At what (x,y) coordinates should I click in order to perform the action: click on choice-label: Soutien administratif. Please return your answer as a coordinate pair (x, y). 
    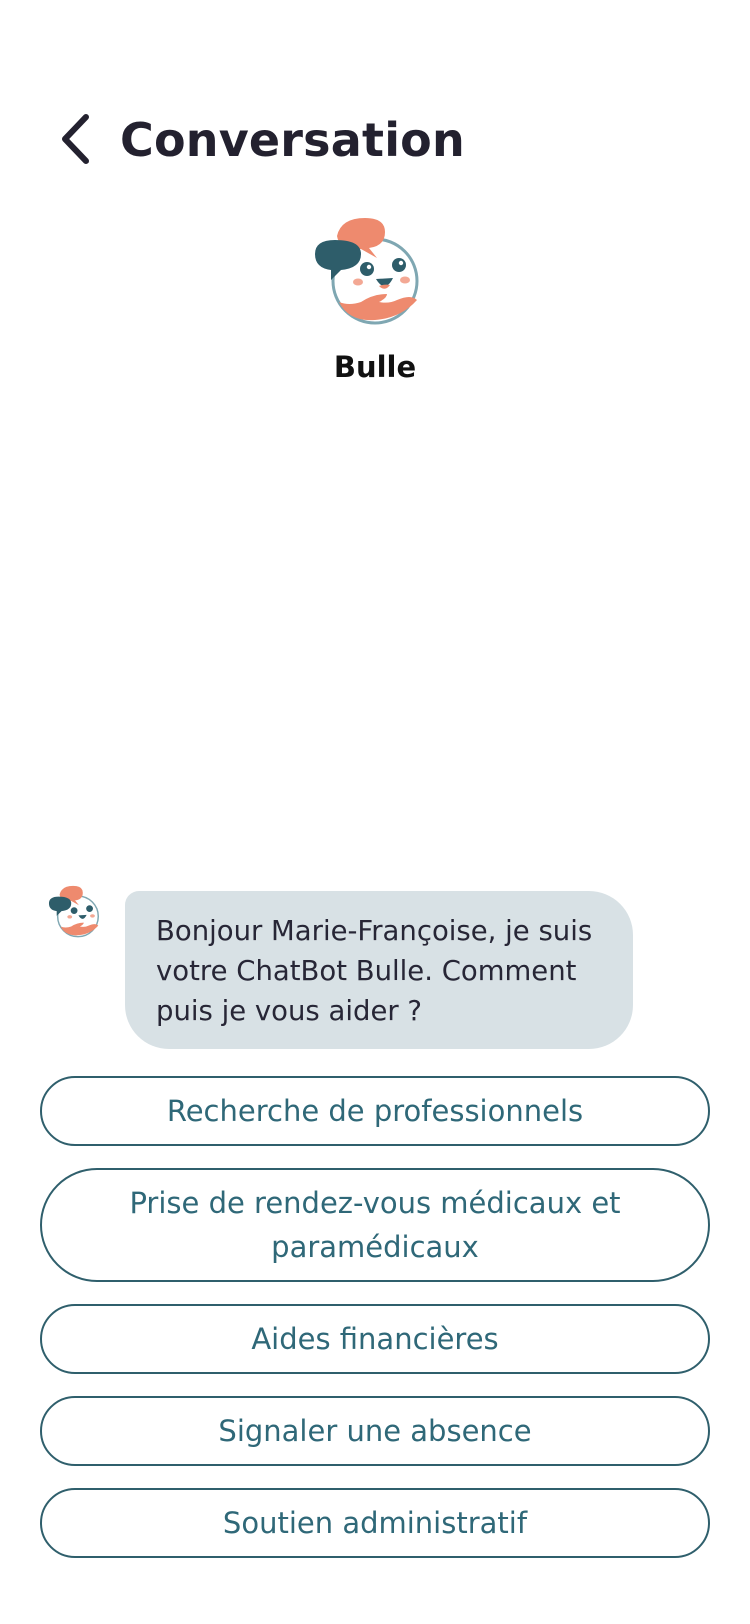
    Looking at the image, I should click on (375, 1523).